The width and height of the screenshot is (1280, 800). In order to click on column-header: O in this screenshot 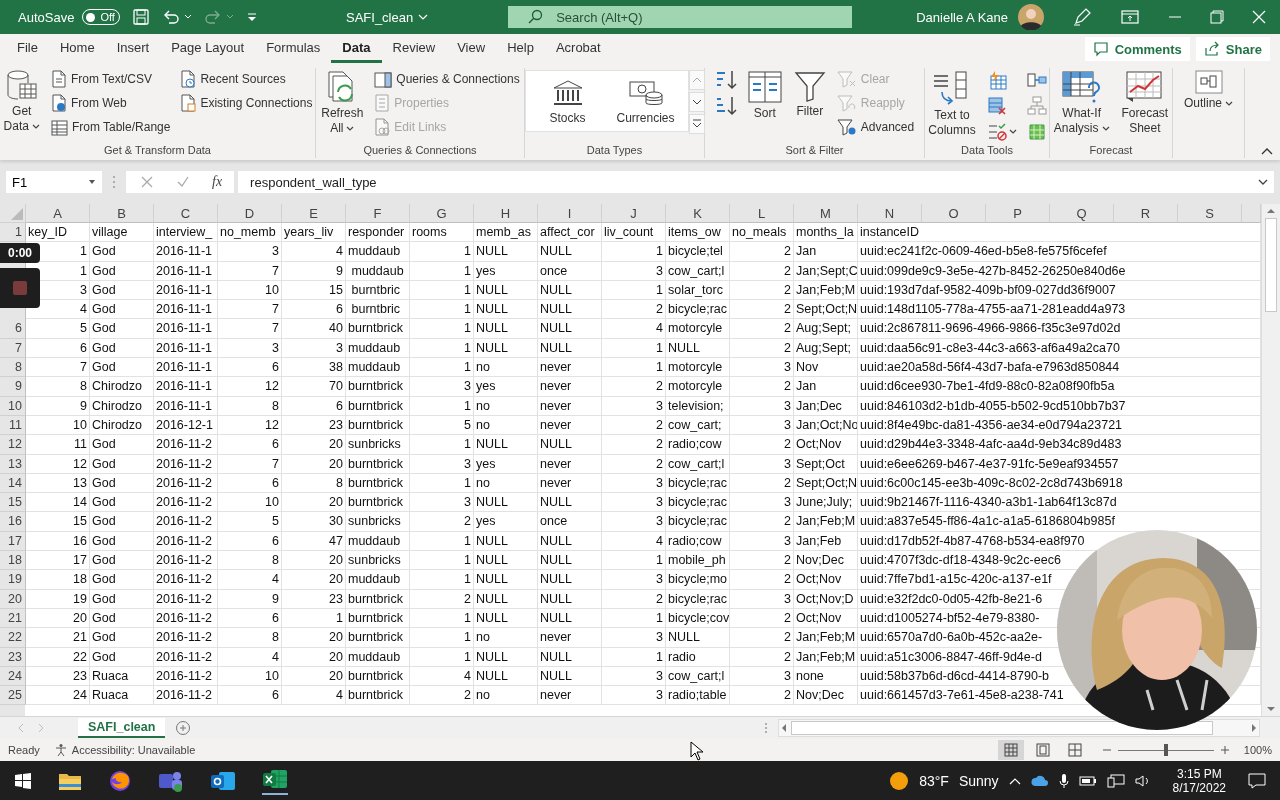, I will do `click(954, 213)`.